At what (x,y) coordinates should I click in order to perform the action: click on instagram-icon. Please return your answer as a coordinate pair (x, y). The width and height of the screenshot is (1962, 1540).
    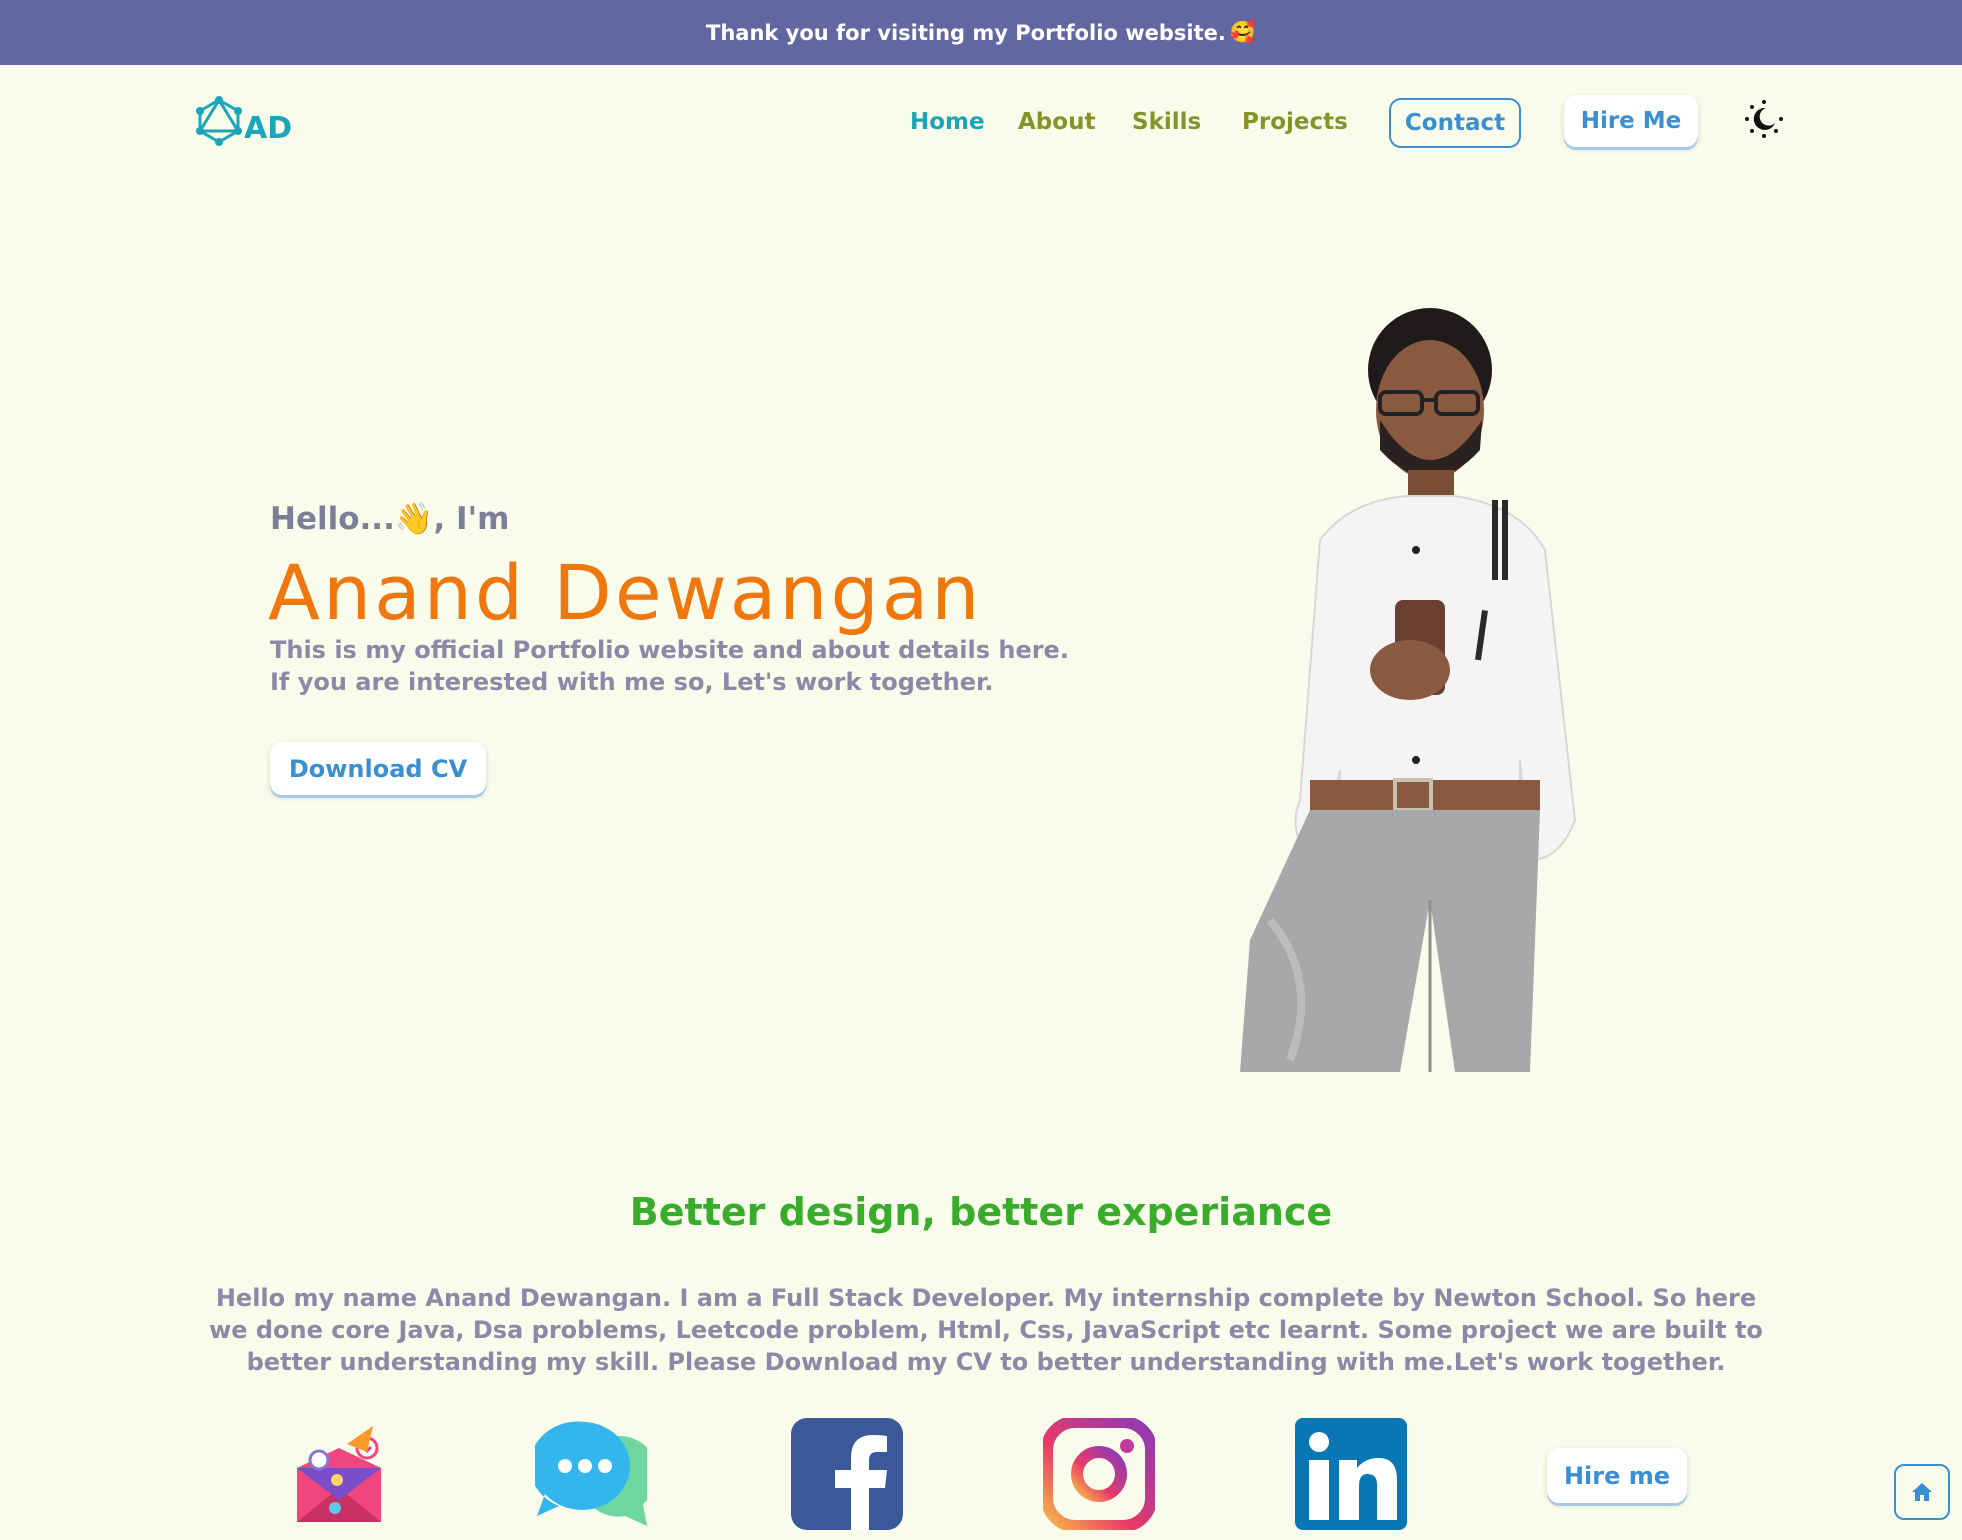
    Looking at the image, I should click on (1099, 1474).